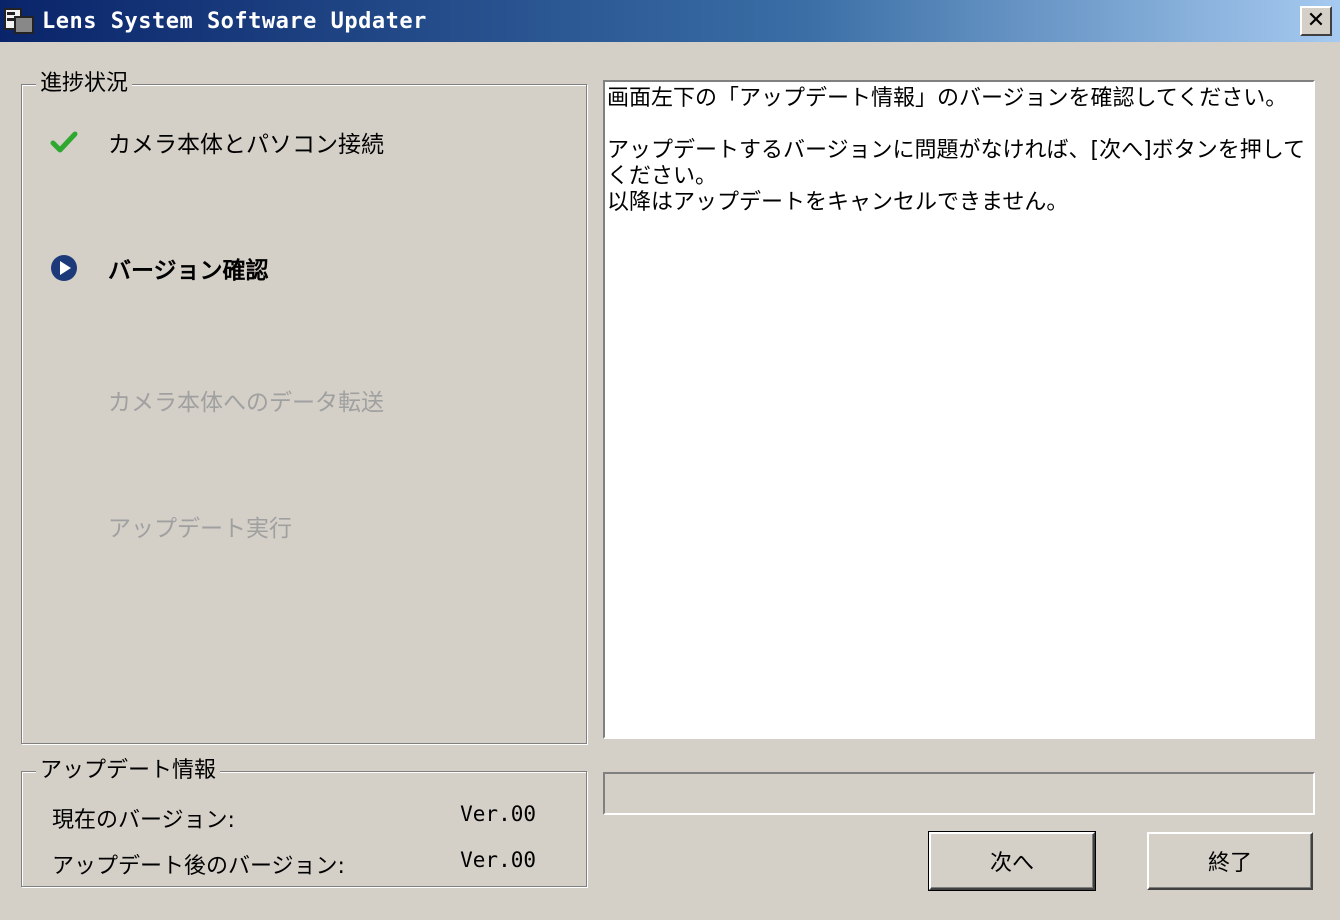  I want to click on step-data-transfer: カメラ本体へのデータ転送, so click(203, 400).